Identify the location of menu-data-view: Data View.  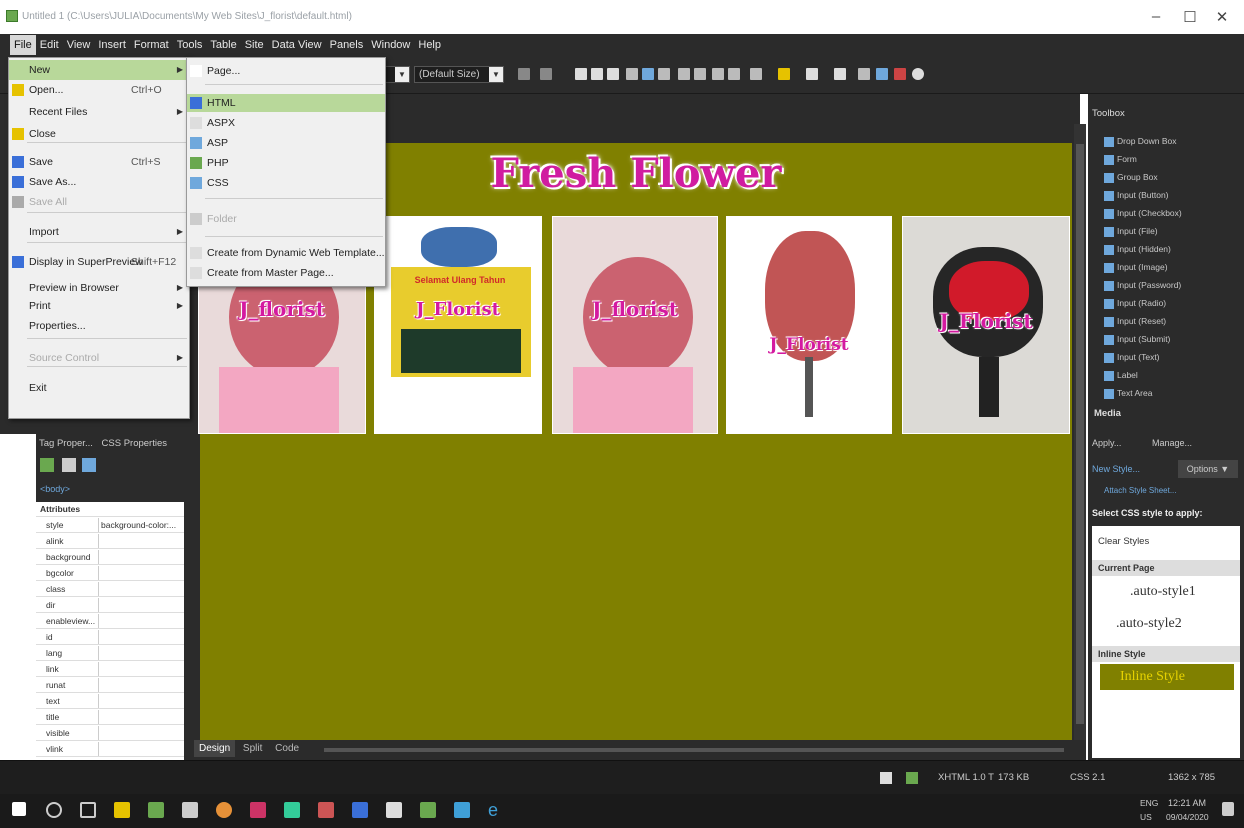
(297, 45).